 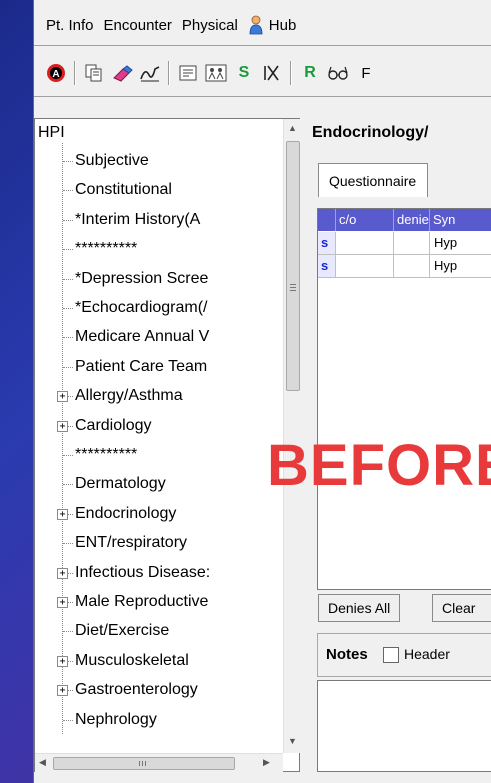 What do you see at coordinates (293, 266) in the screenshot?
I see `scroll-thumb` at bounding box center [293, 266].